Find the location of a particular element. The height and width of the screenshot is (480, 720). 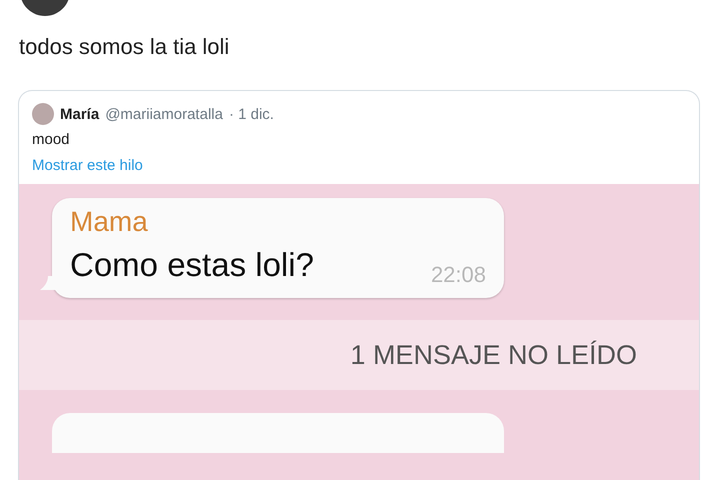

quoted-tweet-text: mood is located at coordinates (51, 139).